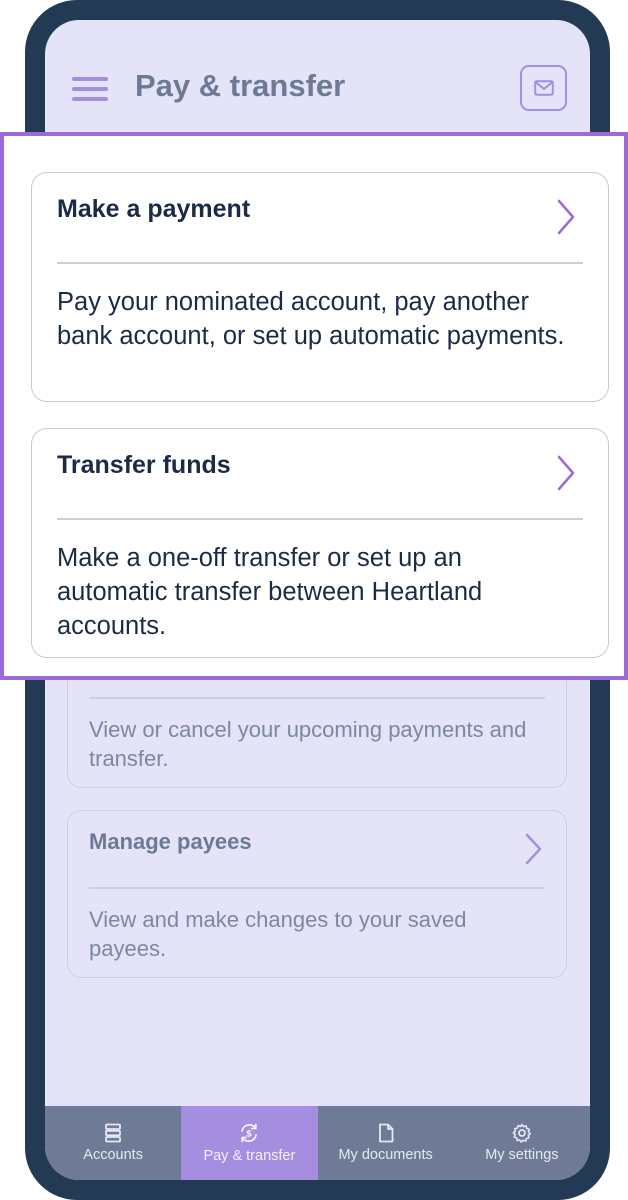 This screenshot has height=1200, width=628. Describe the element at coordinates (144, 465) in the screenshot. I see `transfer-funds-title: Transfer funds` at that location.